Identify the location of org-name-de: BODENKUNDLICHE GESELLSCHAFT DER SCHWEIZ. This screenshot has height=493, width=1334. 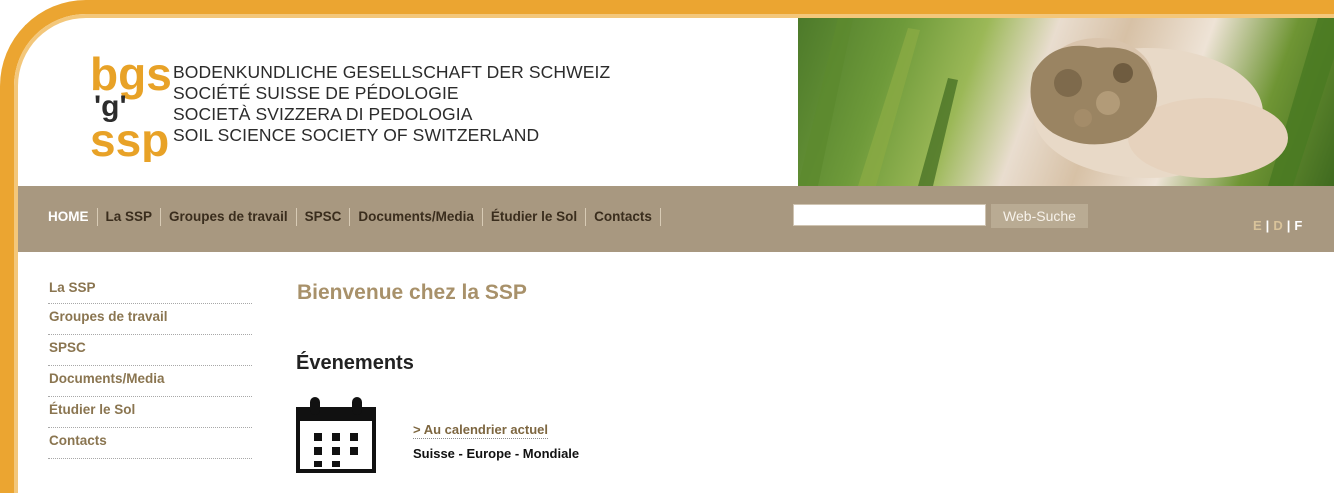
(392, 72).